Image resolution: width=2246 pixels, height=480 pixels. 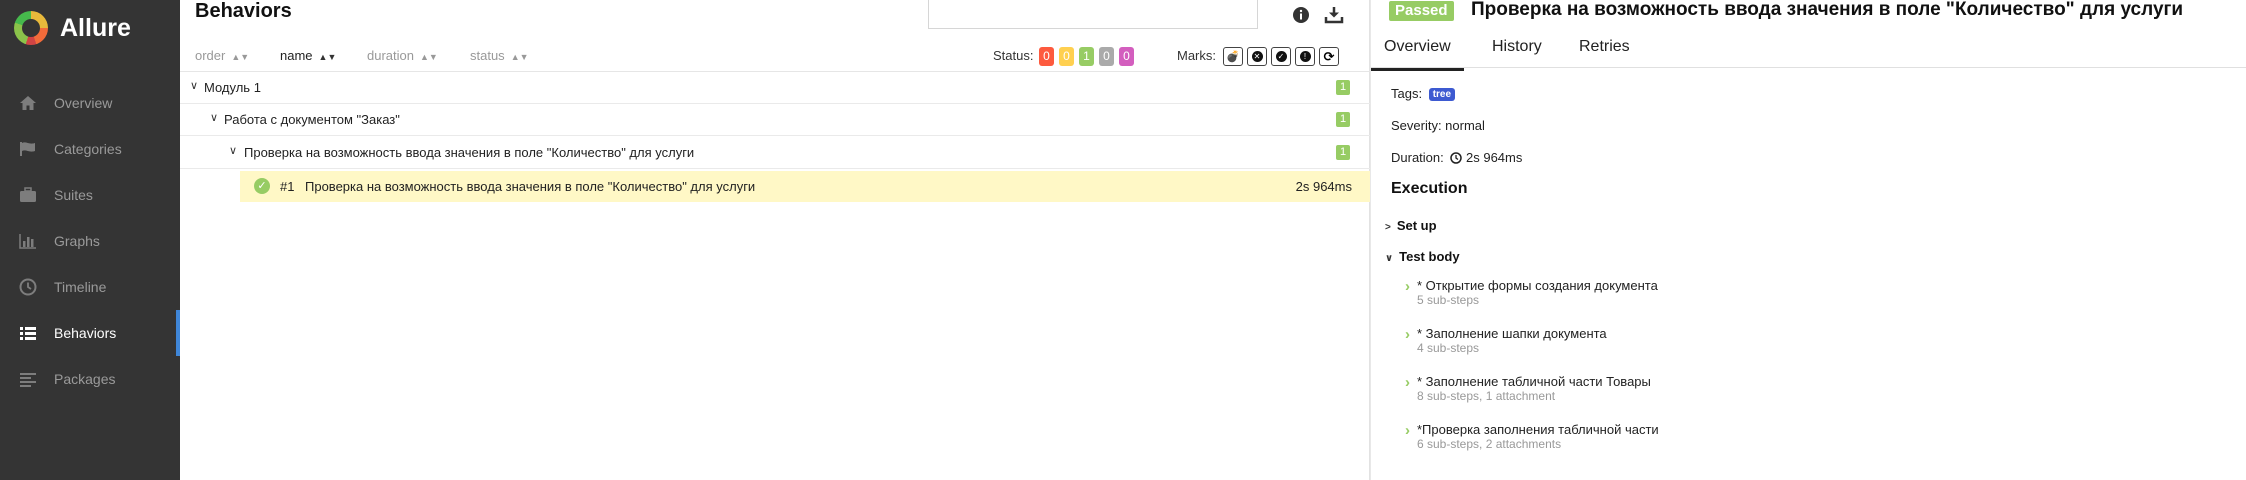 I want to click on tree-group-label: Работа с документом "Заказ", so click(x=312, y=119).